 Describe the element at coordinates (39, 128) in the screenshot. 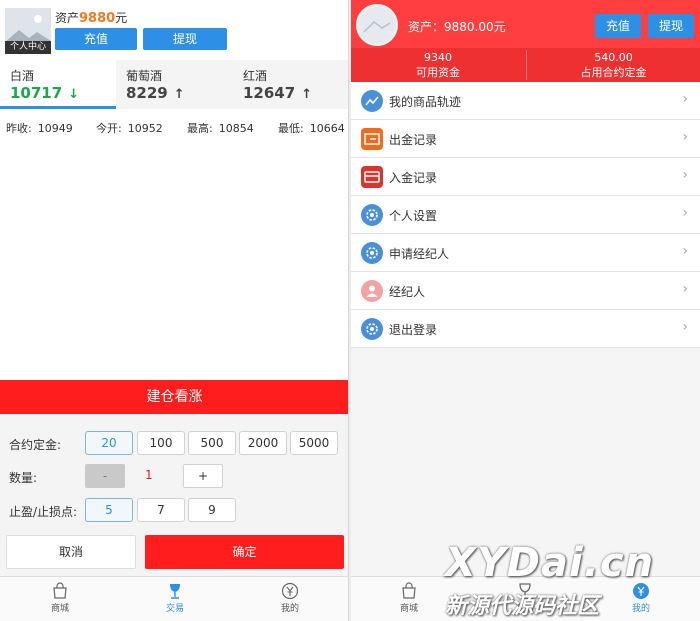

I see `stat-prev-close: 昨收: 10949` at that location.